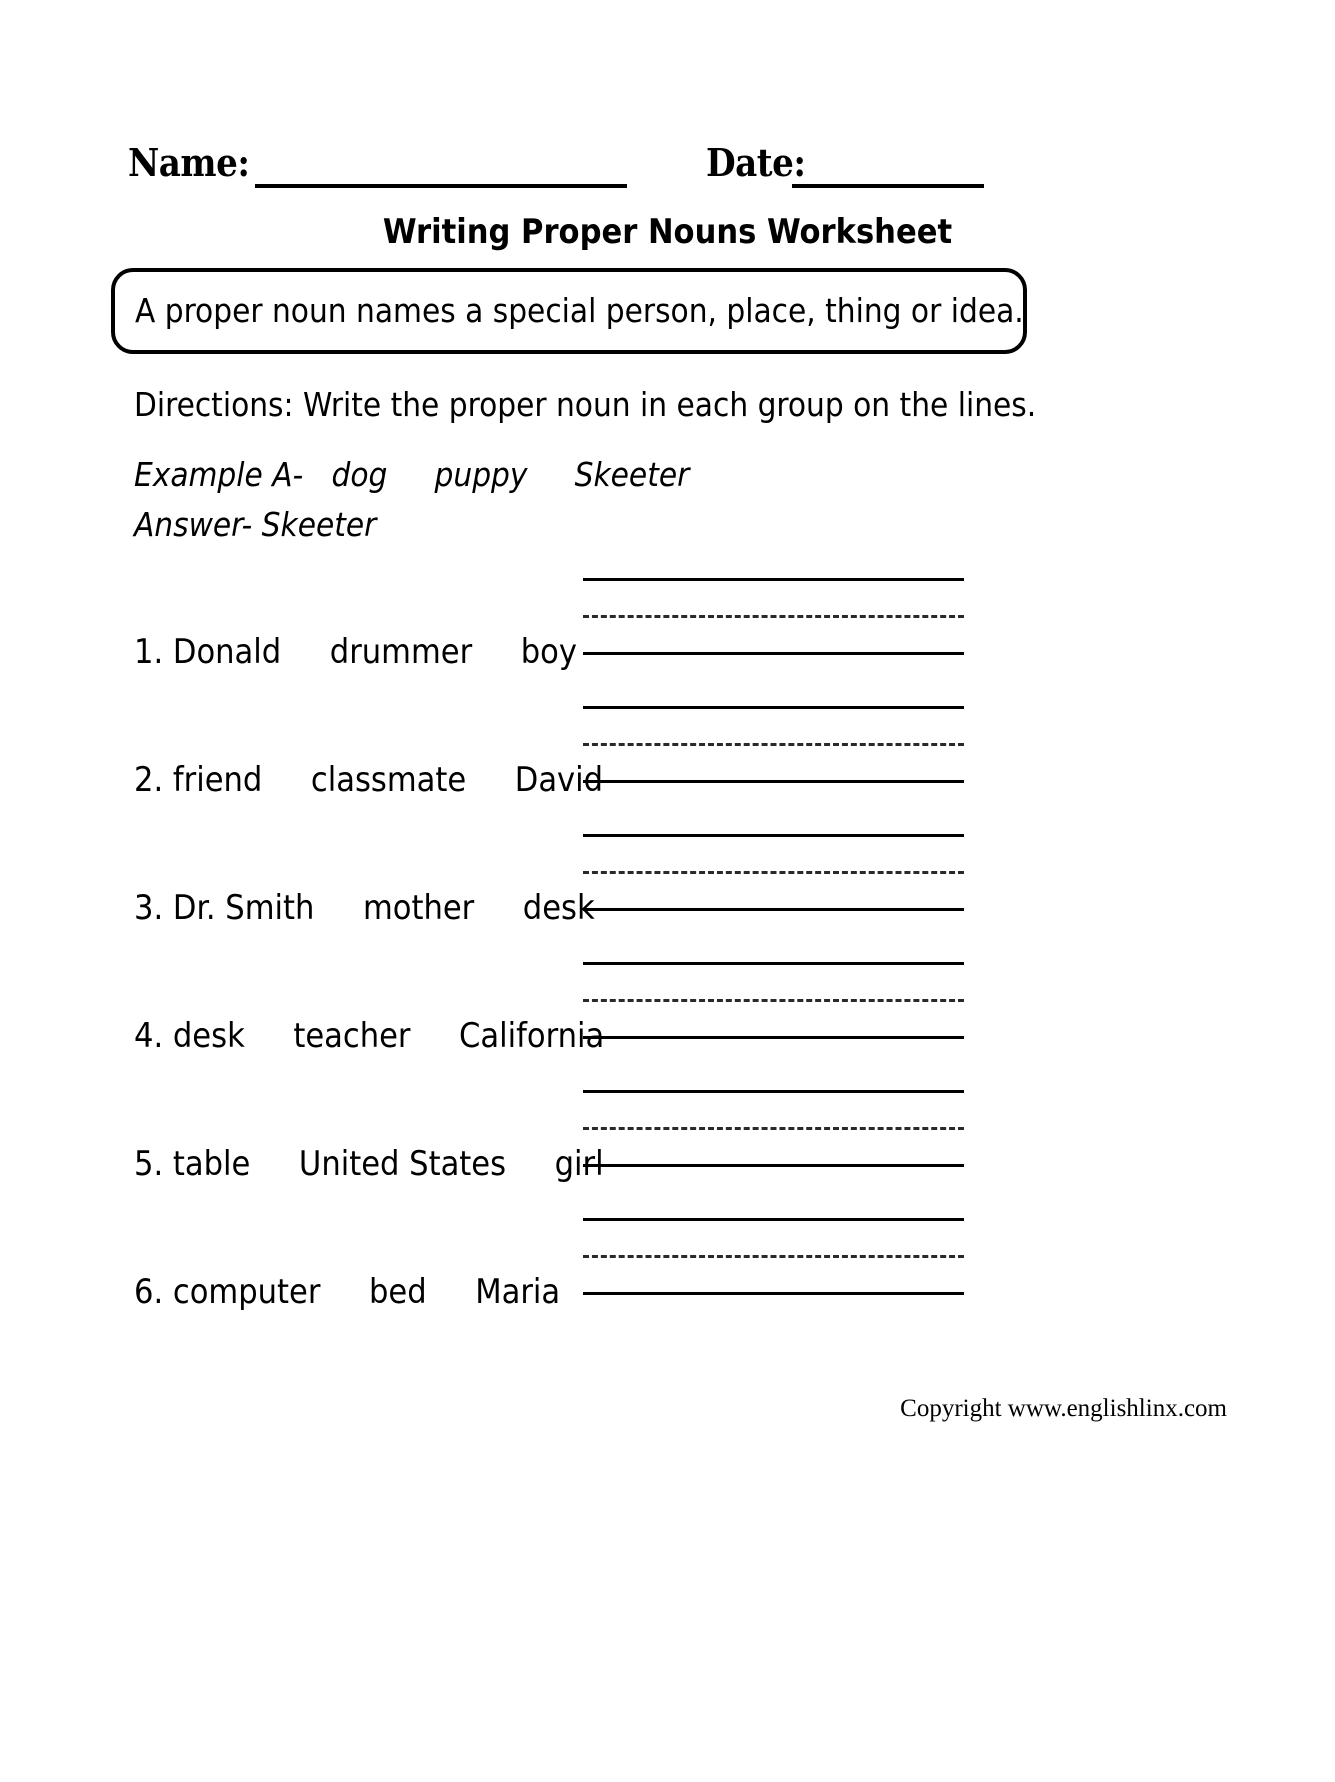 This screenshot has height=1782, width=1335. Describe the element at coordinates (369, 1164) in the screenshot. I see `question-item-5: 5. table United States girl` at that location.